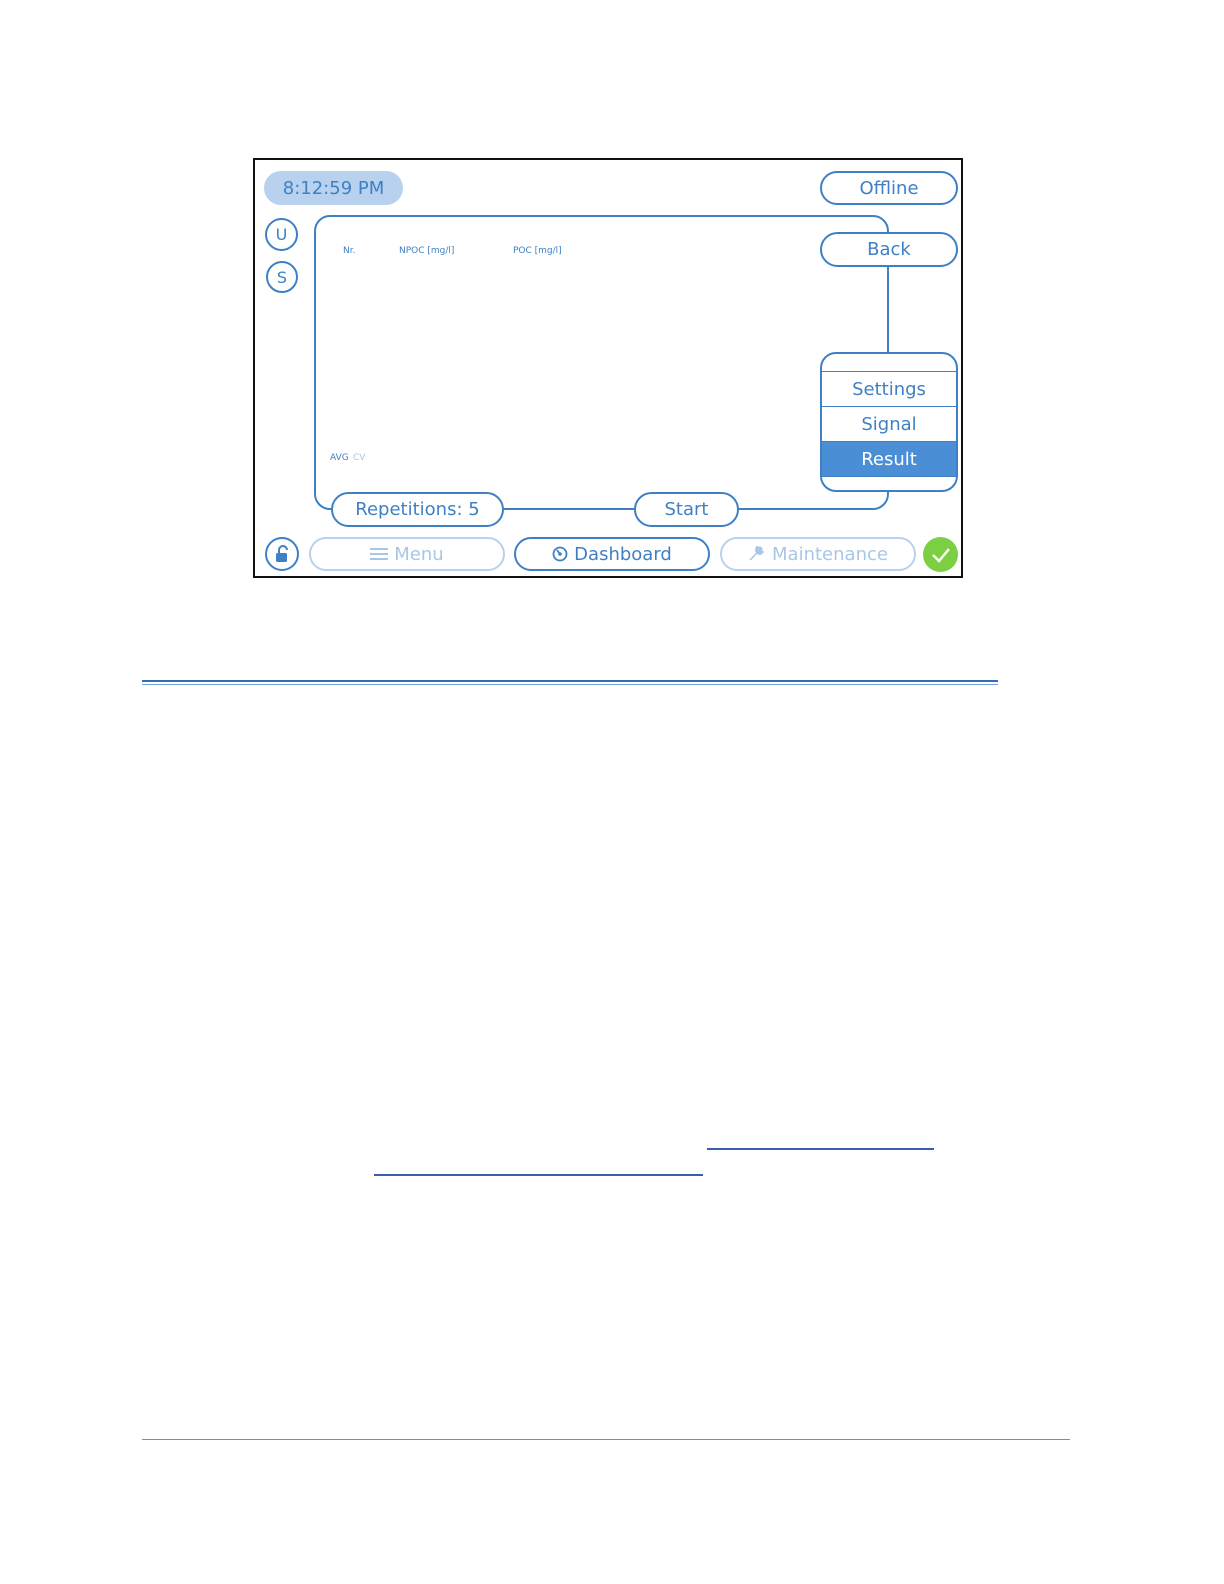 The height and width of the screenshot is (1584, 1224). I want to click on hyperlink-underline, so click(820, 1149).